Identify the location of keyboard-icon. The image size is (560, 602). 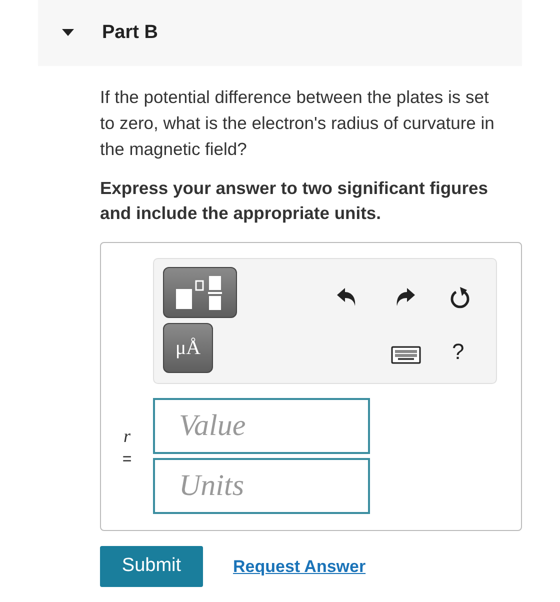
(406, 355).